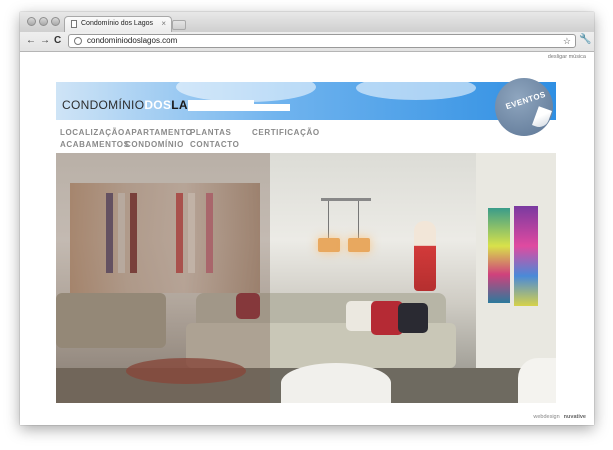  What do you see at coordinates (307, 22) in the screenshot?
I see `title-bar: Condomínio dos Lagos ×` at bounding box center [307, 22].